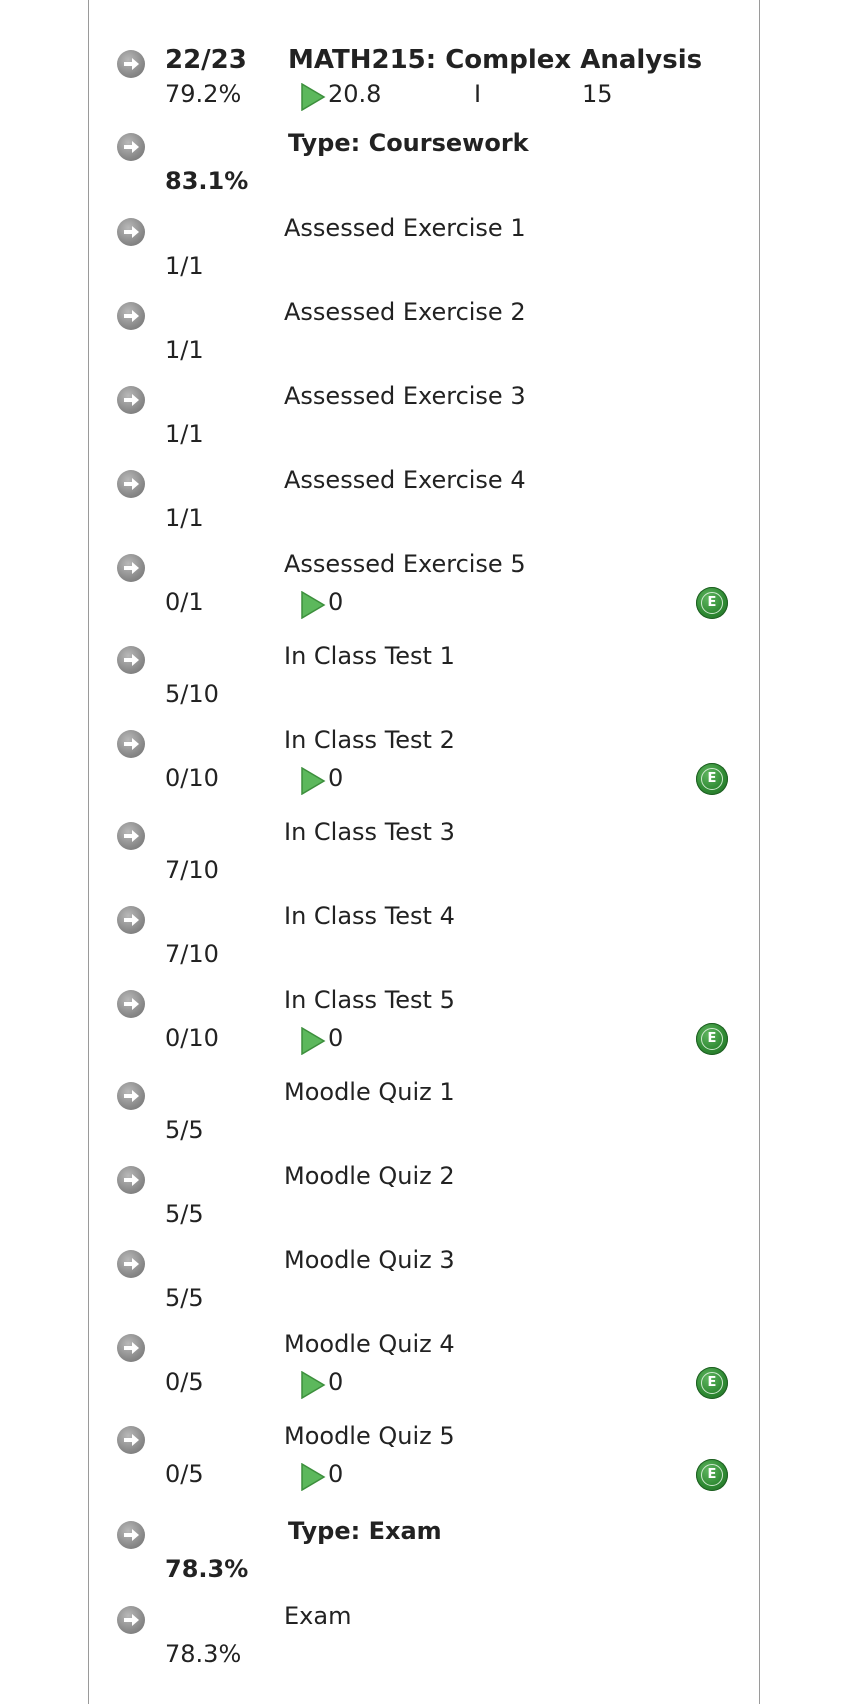  I want to click on assessment-name: Assessed Exercise 1, so click(405, 228).